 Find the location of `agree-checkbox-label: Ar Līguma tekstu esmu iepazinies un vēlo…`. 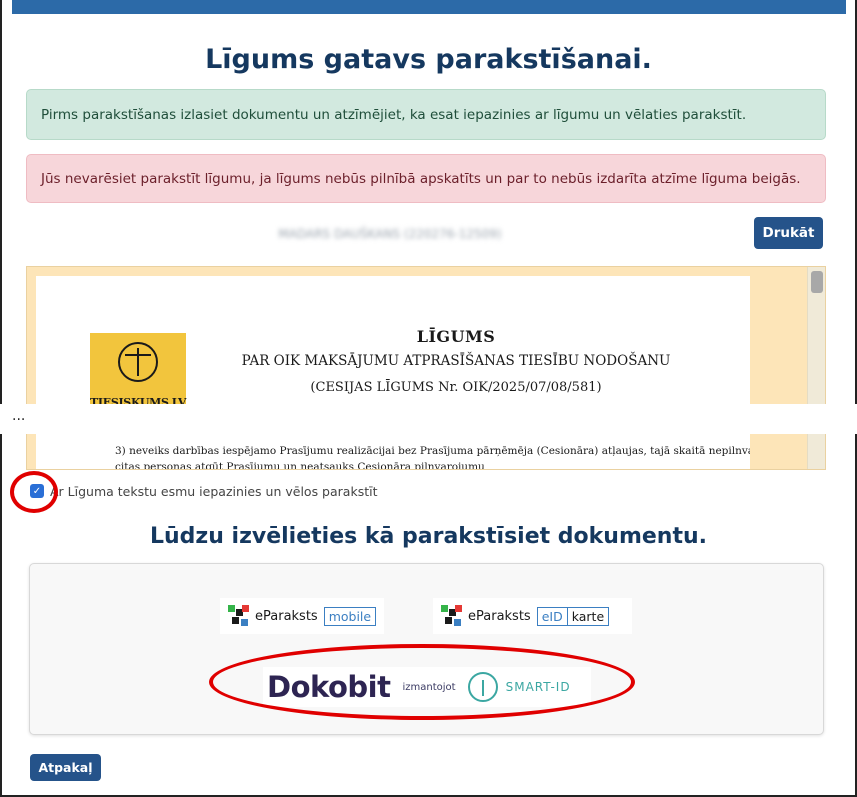

agree-checkbox-label: Ar Līguma tekstu esmu iepazinies un vēlo… is located at coordinates (213, 491).